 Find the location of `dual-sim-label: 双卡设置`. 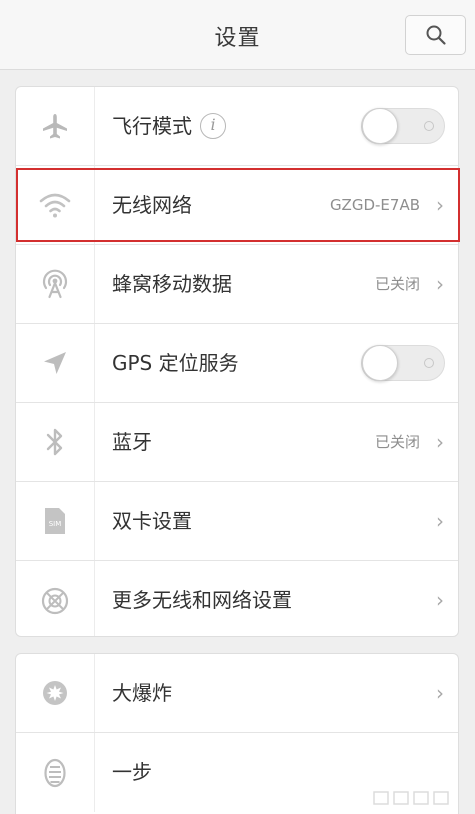

dual-sim-label: 双卡设置 is located at coordinates (152, 521).